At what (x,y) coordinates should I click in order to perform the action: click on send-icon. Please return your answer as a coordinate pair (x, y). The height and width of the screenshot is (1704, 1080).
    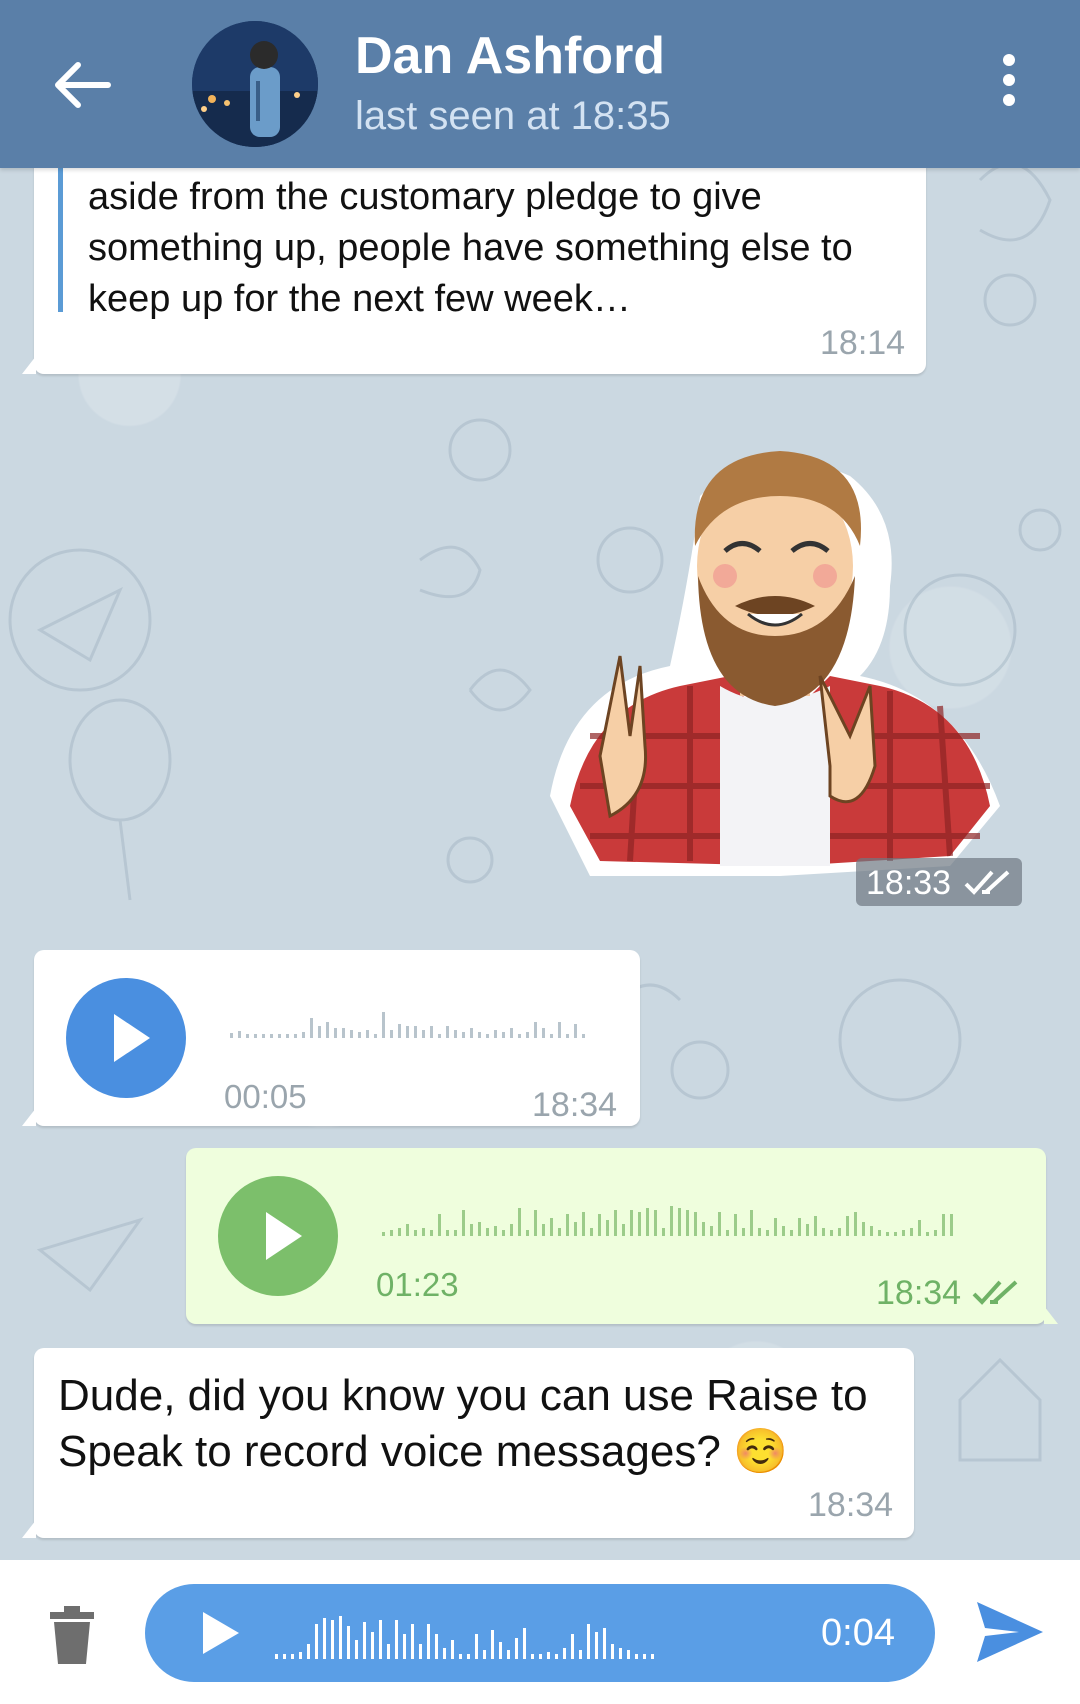
    Looking at the image, I should click on (1010, 1632).